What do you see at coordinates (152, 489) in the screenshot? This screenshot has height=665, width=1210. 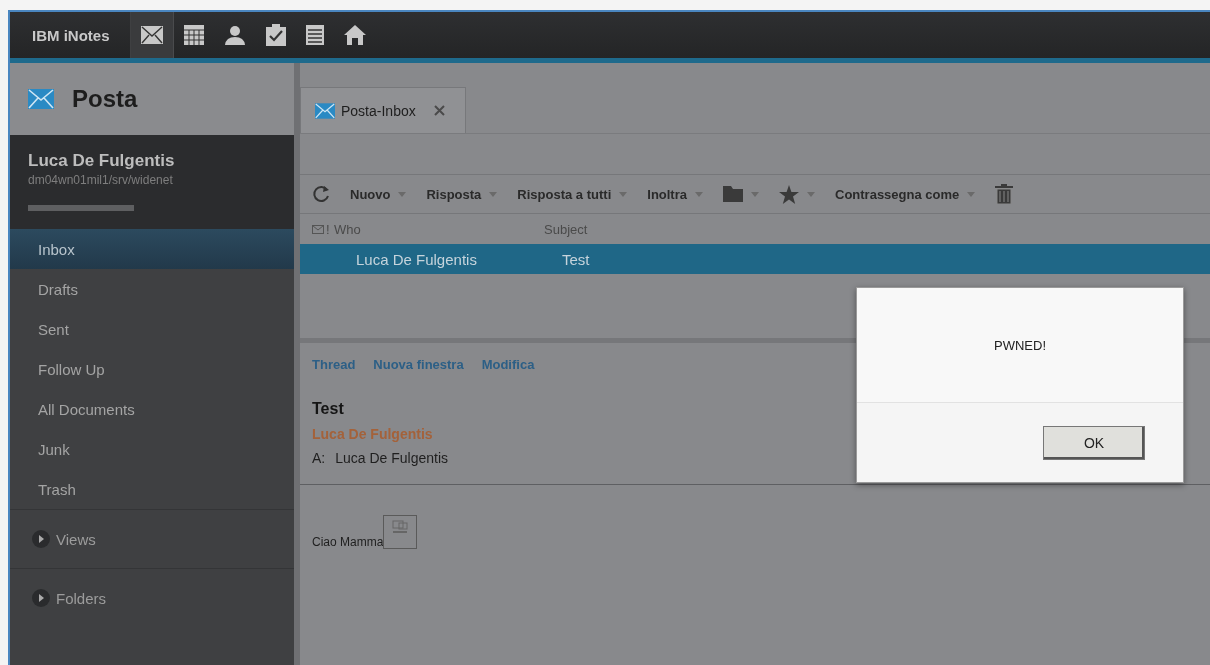 I see `sidebar-item: Trash` at bounding box center [152, 489].